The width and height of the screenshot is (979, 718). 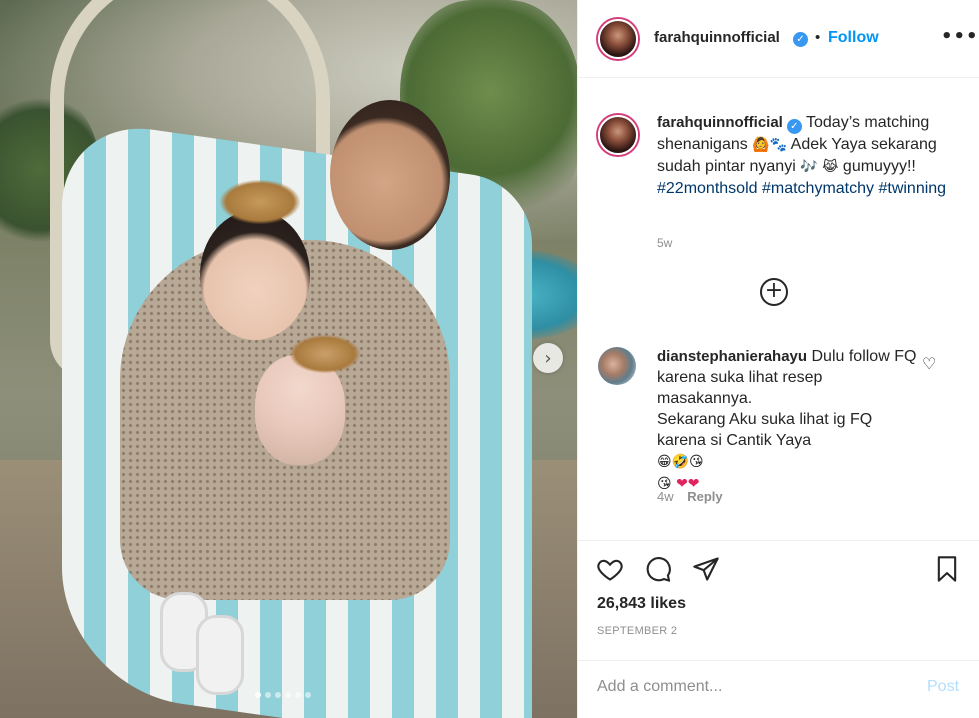 What do you see at coordinates (732, 356) in the screenshot?
I see `comment-username: dianstephanierahayu` at bounding box center [732, 356].